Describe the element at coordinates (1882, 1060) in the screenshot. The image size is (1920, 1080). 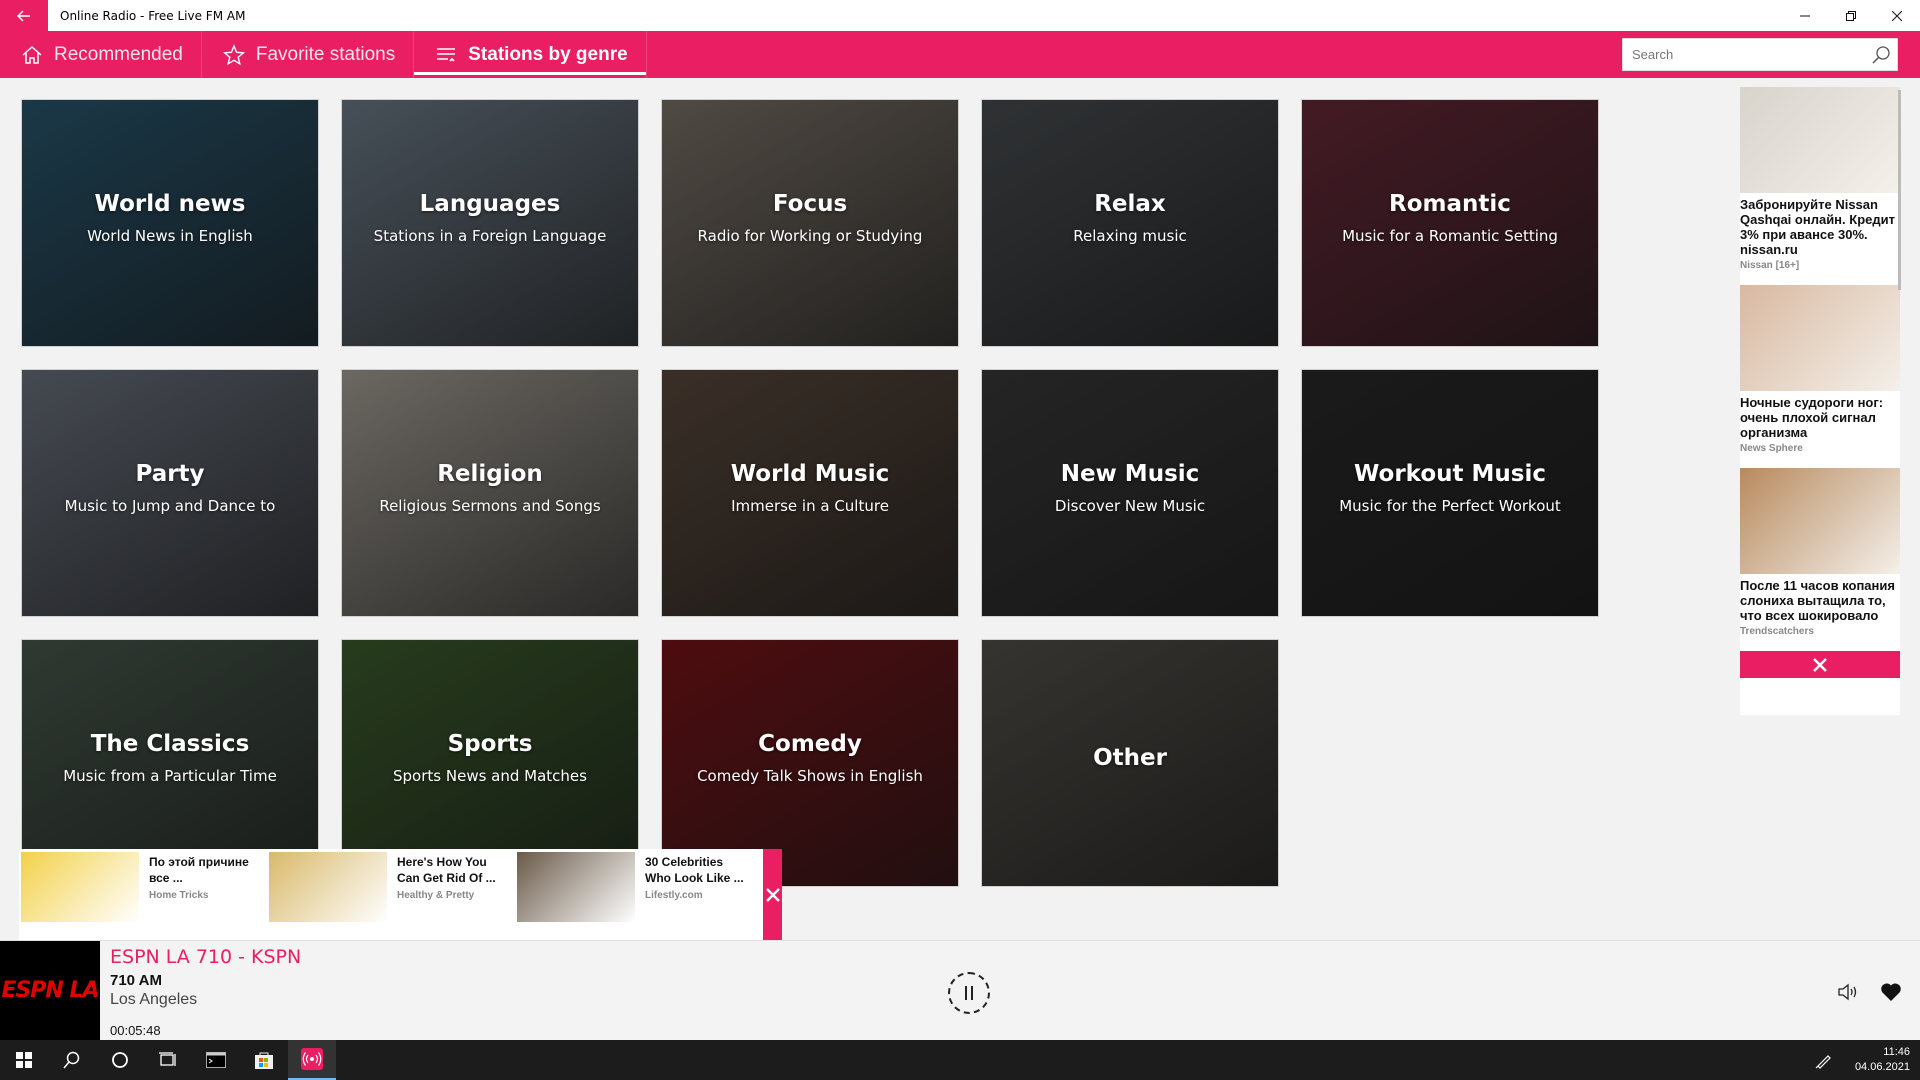
I see `clock: 11:46 04.06.2021` at that location.